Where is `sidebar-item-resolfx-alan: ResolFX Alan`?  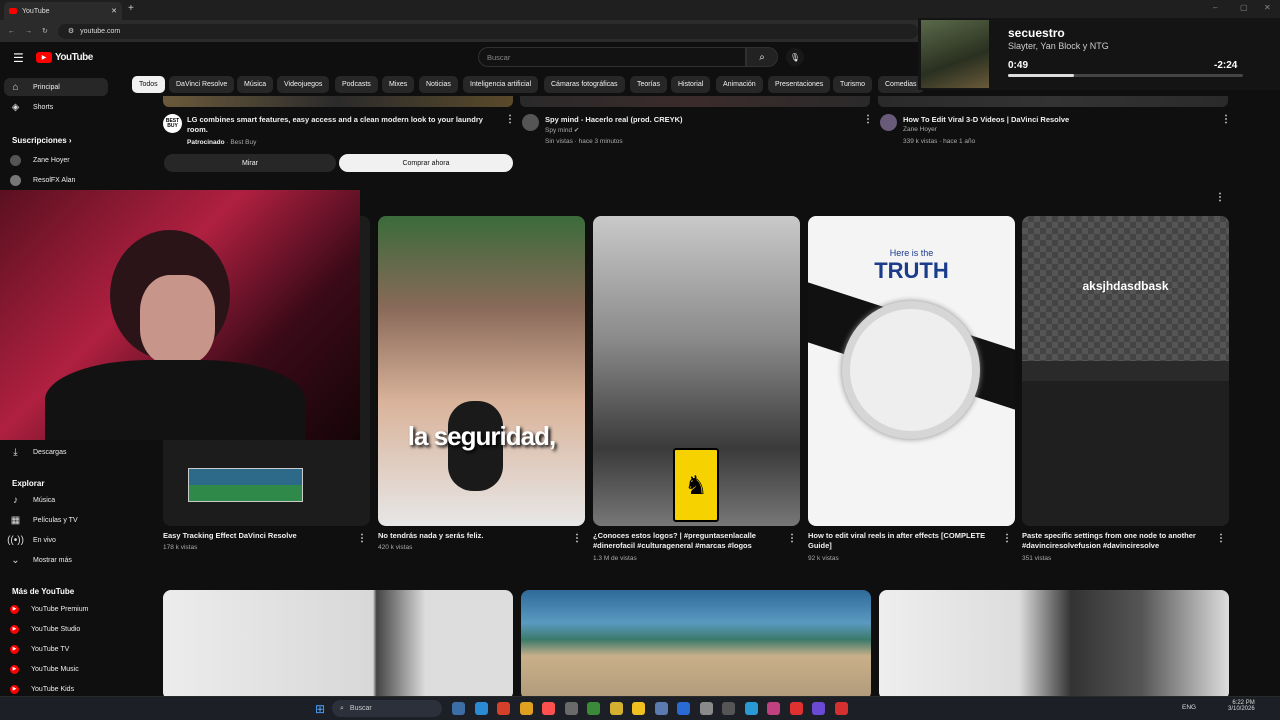 sidebar-item-resolfx-alan: ResolFX Alan is located at coordinates (42, 180).